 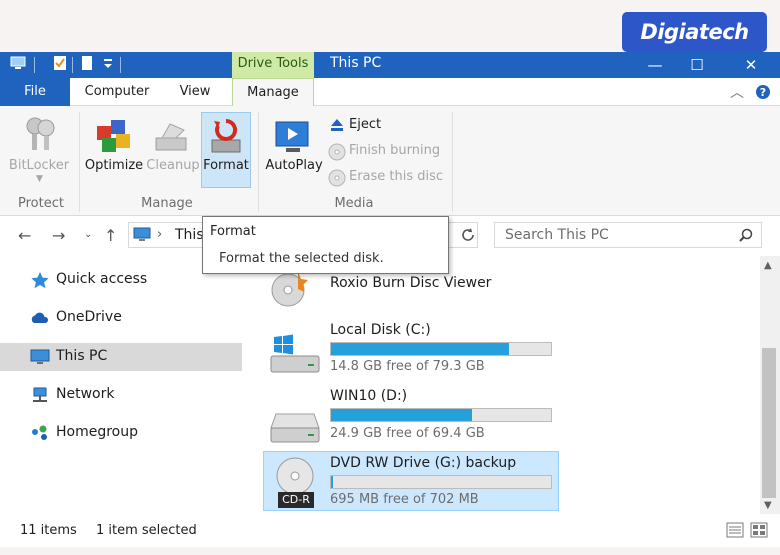 I want to click on cloud-icon, so click(x=40, y=317).